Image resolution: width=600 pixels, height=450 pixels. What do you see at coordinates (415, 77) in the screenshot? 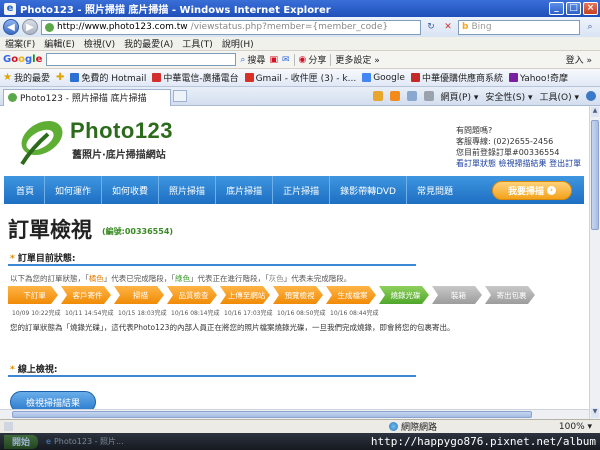
I see `supplier-icon` at bounding box center [415, 77].